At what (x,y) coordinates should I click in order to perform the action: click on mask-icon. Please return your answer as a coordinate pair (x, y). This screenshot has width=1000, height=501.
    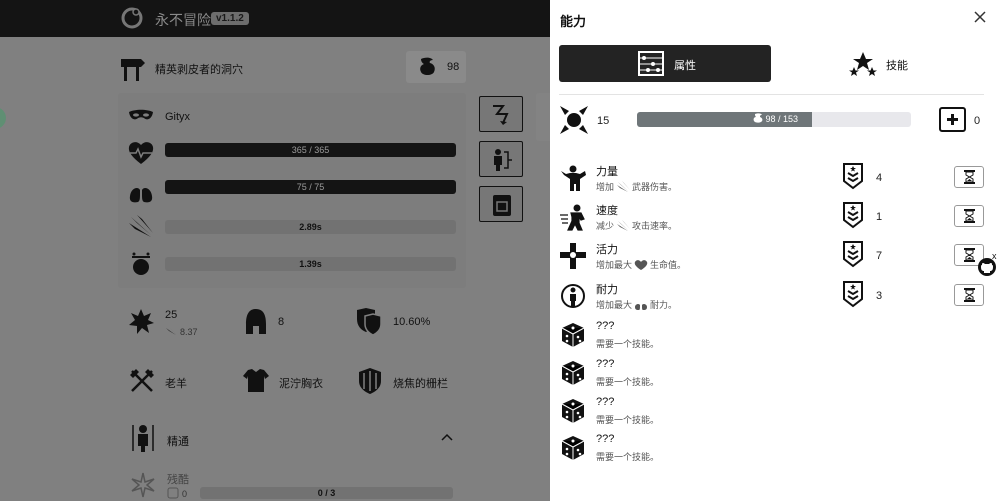
    Looking at the image, I should click on (141, 114).